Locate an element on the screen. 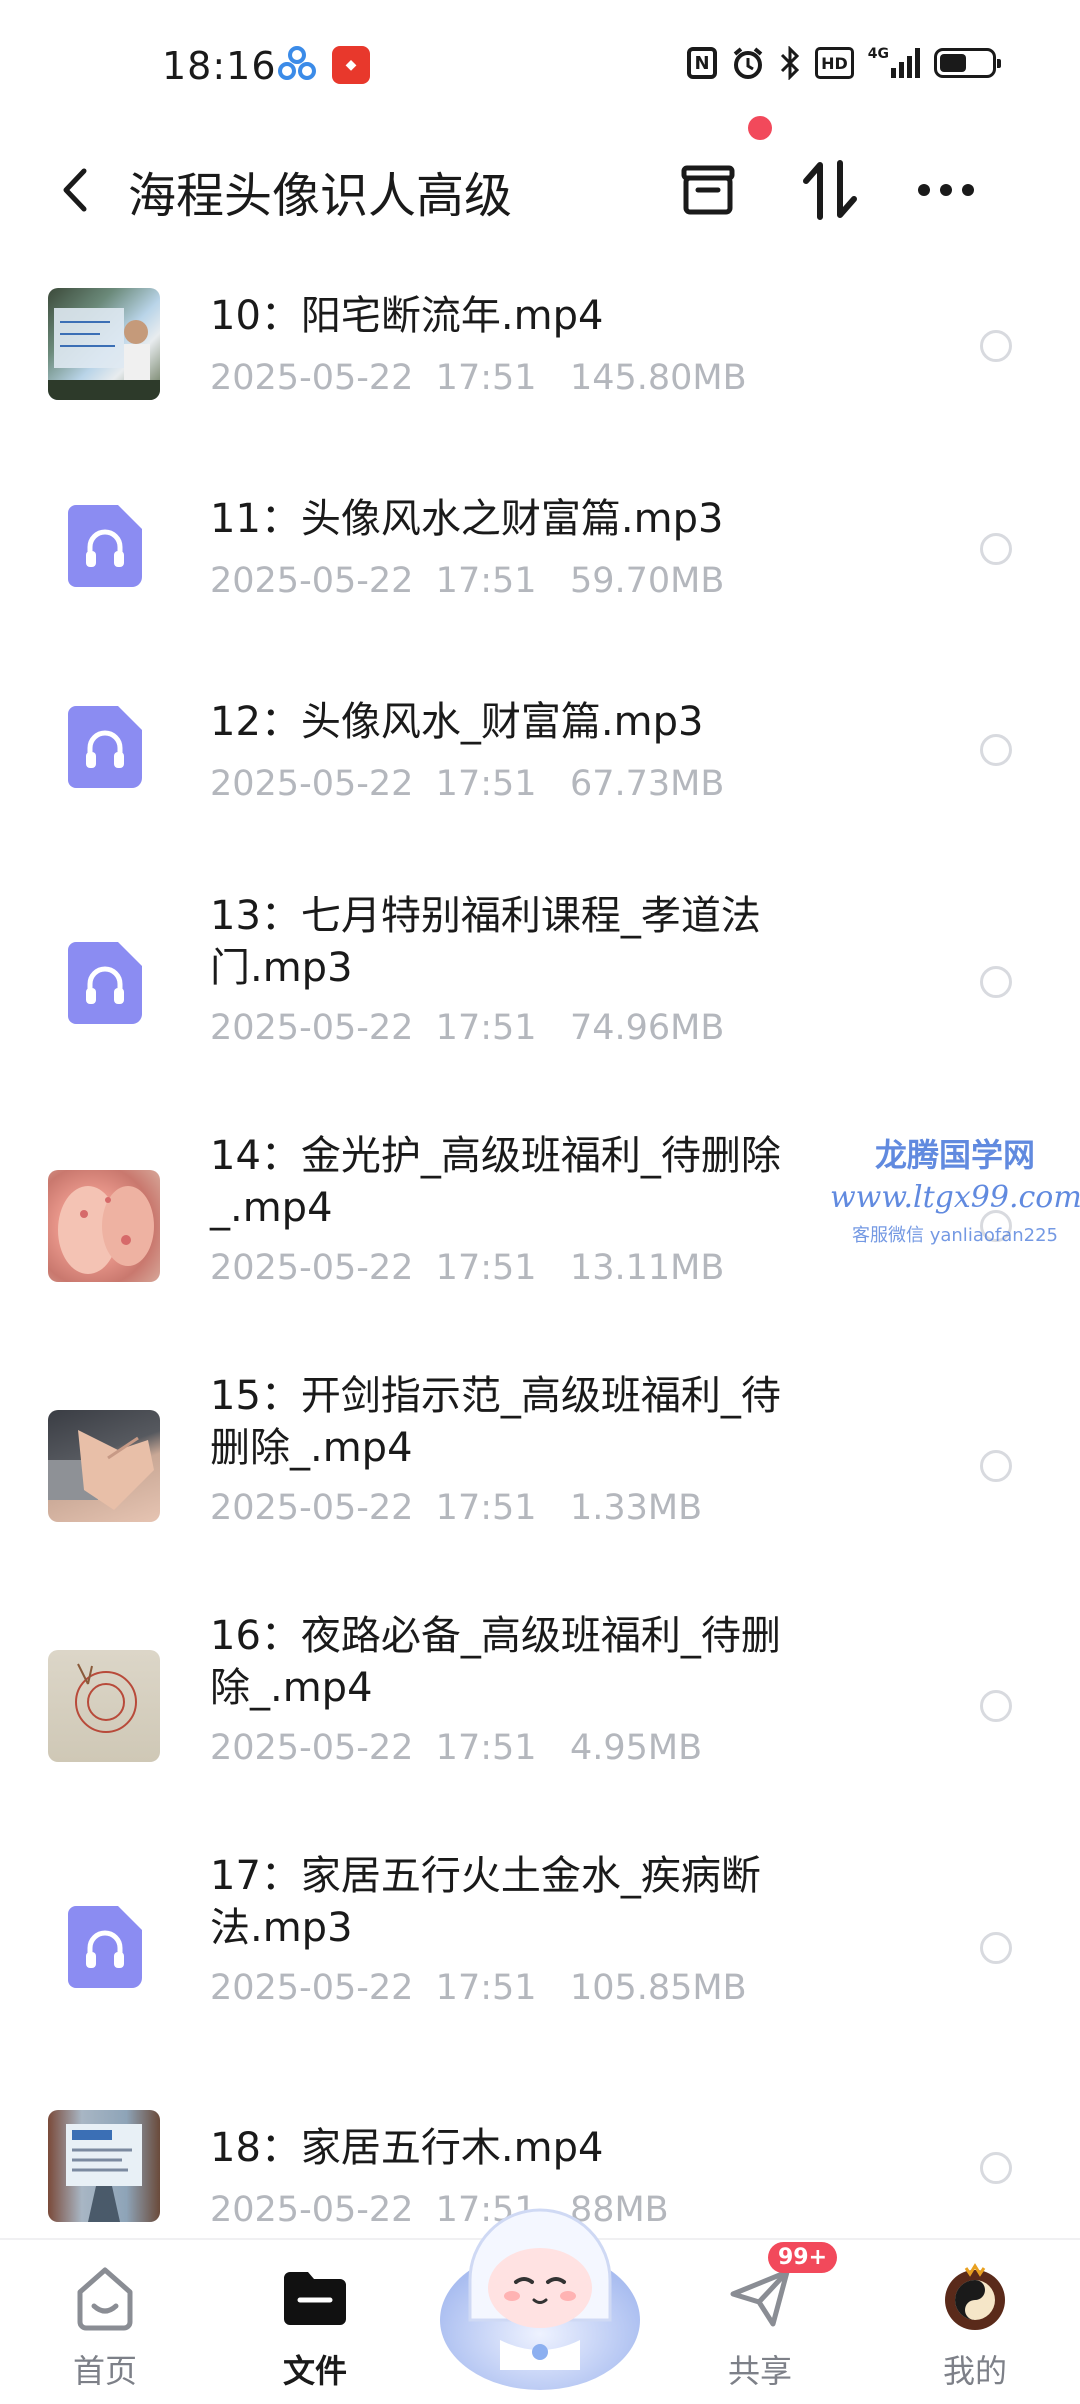  share-badge: 99+ is located at coordinates (803, 2257).